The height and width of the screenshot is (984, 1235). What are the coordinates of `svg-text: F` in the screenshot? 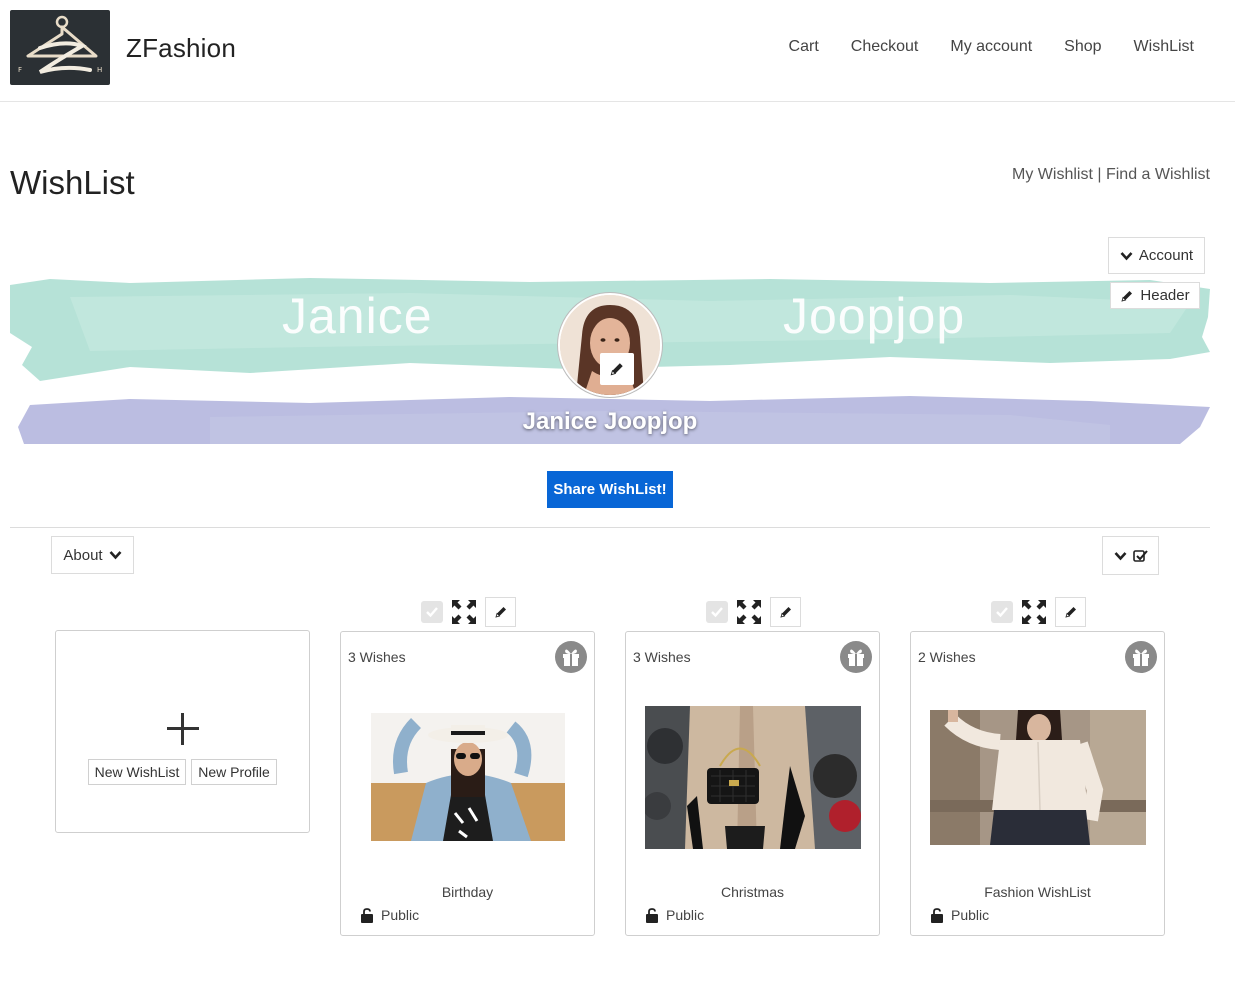 It's located at (20, 70).